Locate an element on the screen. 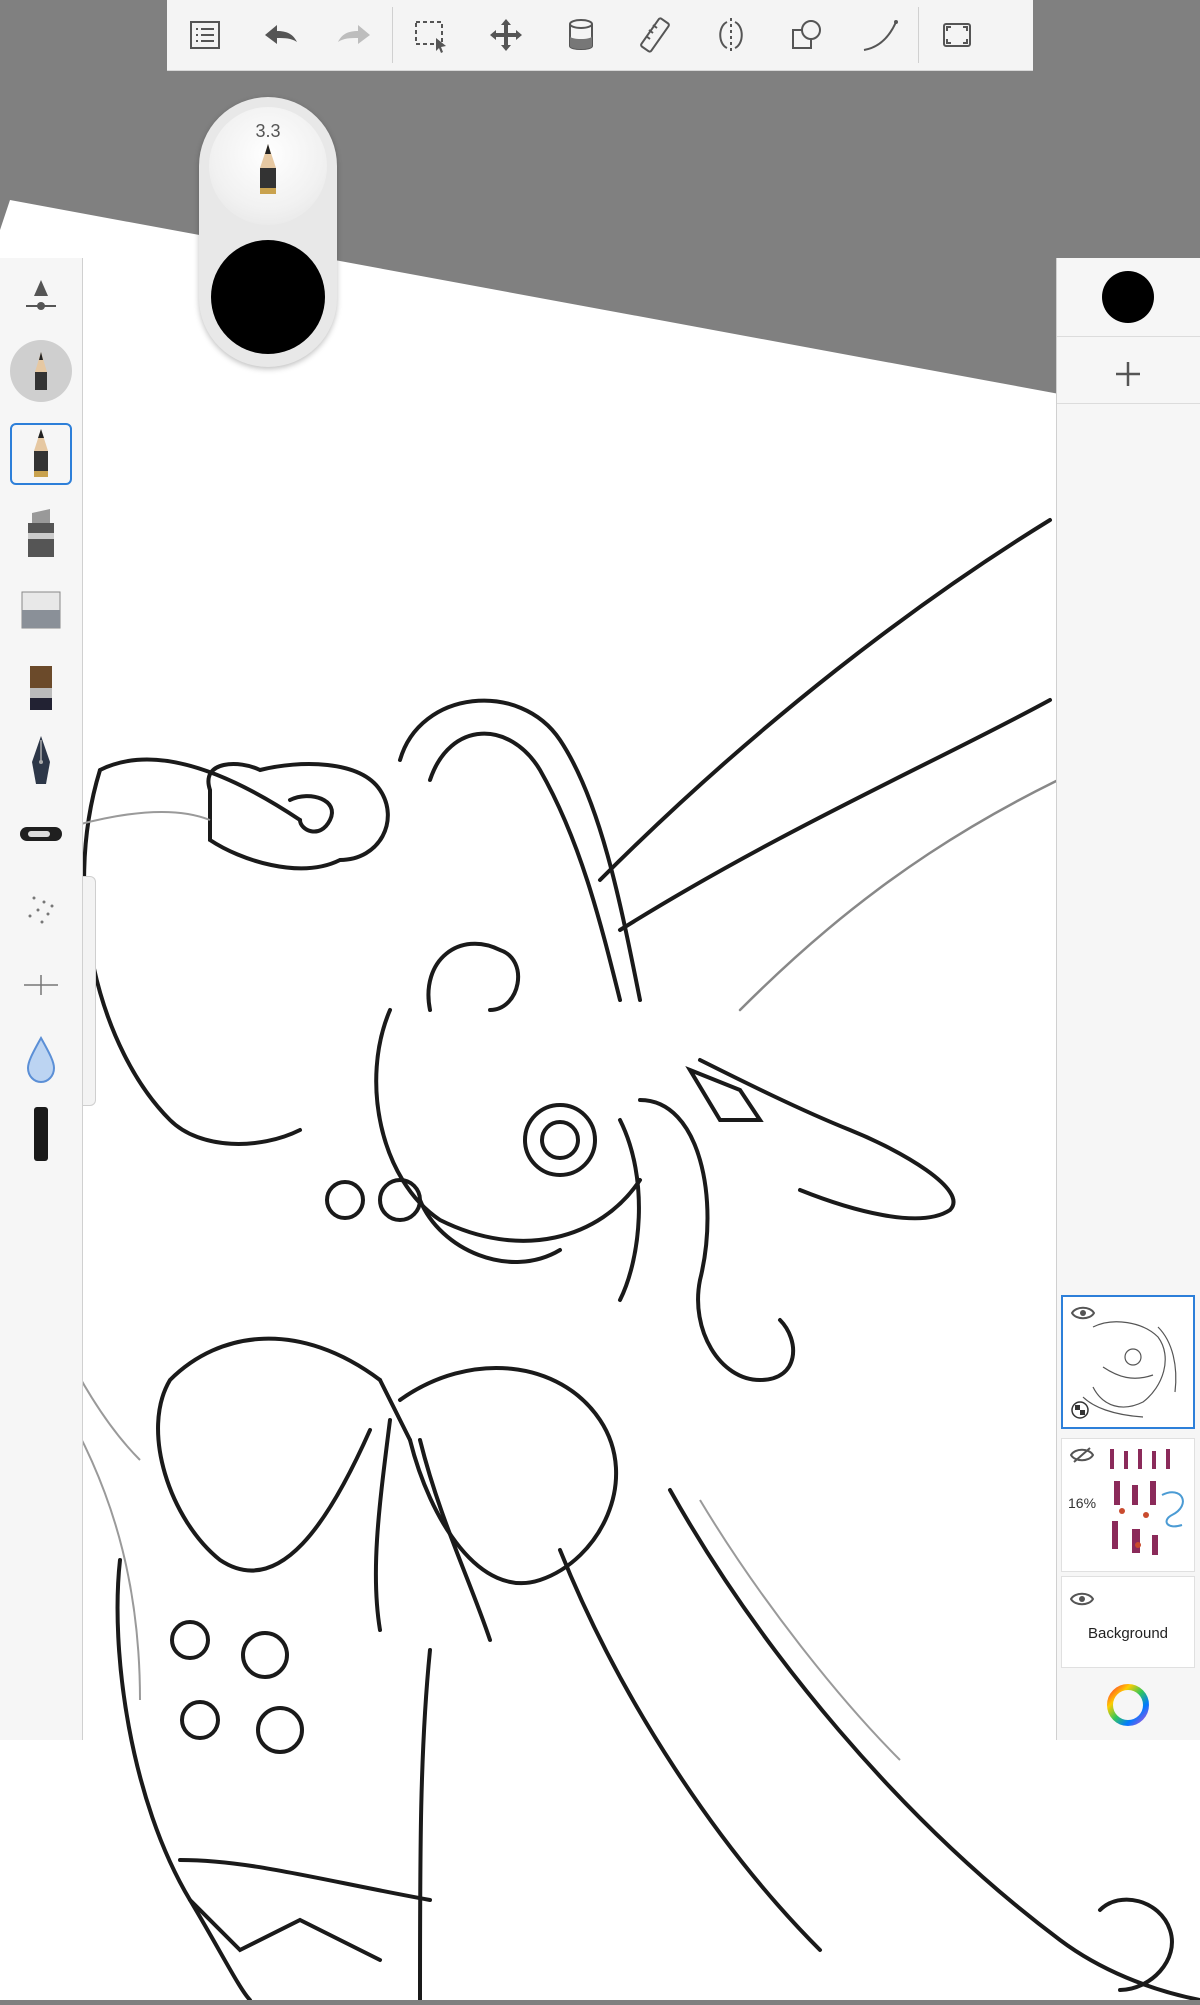  brush-properties-icon is located at coordinates (41, 295).